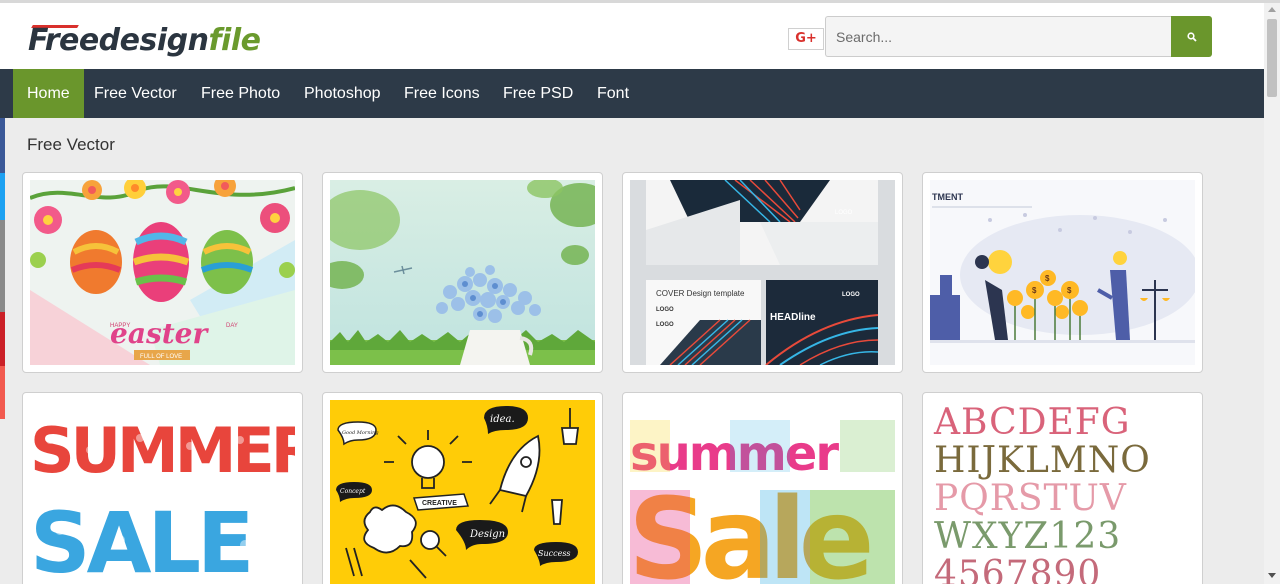 This screenshot has width=1280, height=584. Describe the element at coordinates (360, 433) in the screenshot. I see `doodle-good-morning: Good Morning` at that location.